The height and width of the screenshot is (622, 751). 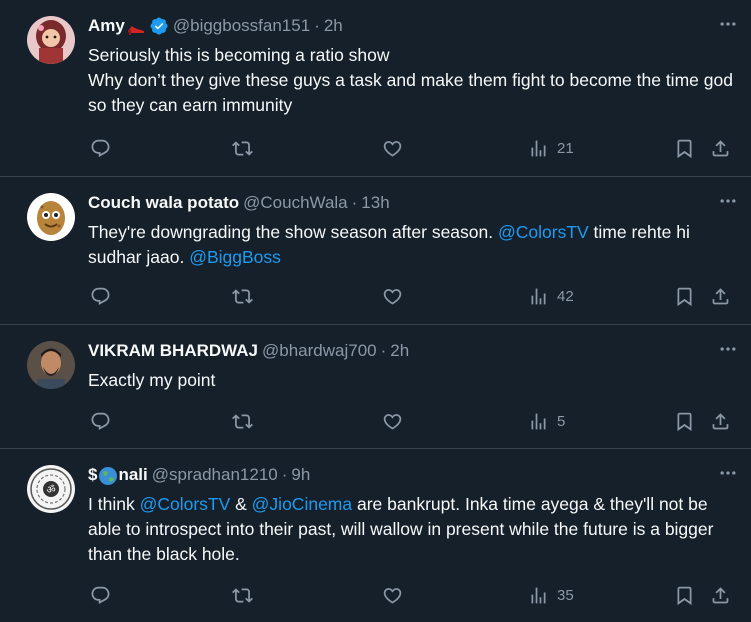 What do you see at coordinates (411, 421) in the screenshot?
I see `action-bar: 5` at bounding box center [411, 421].